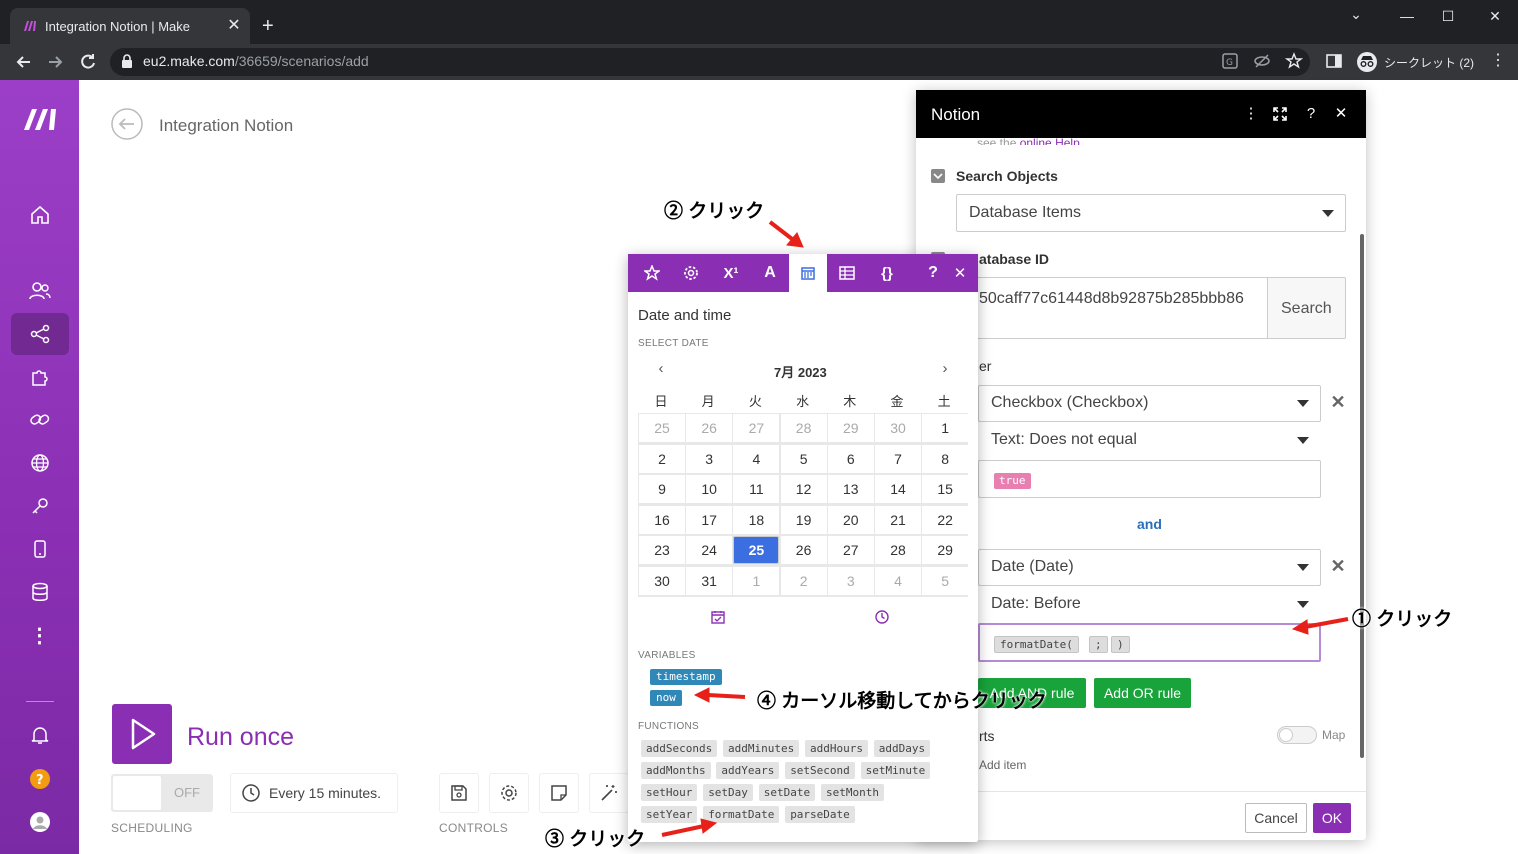 This screenshot has height=854, width=1518. What do you see at coordinates (786, 234) in the screenshot?
I see `arrow-step2` at bounding box center [786, 234].